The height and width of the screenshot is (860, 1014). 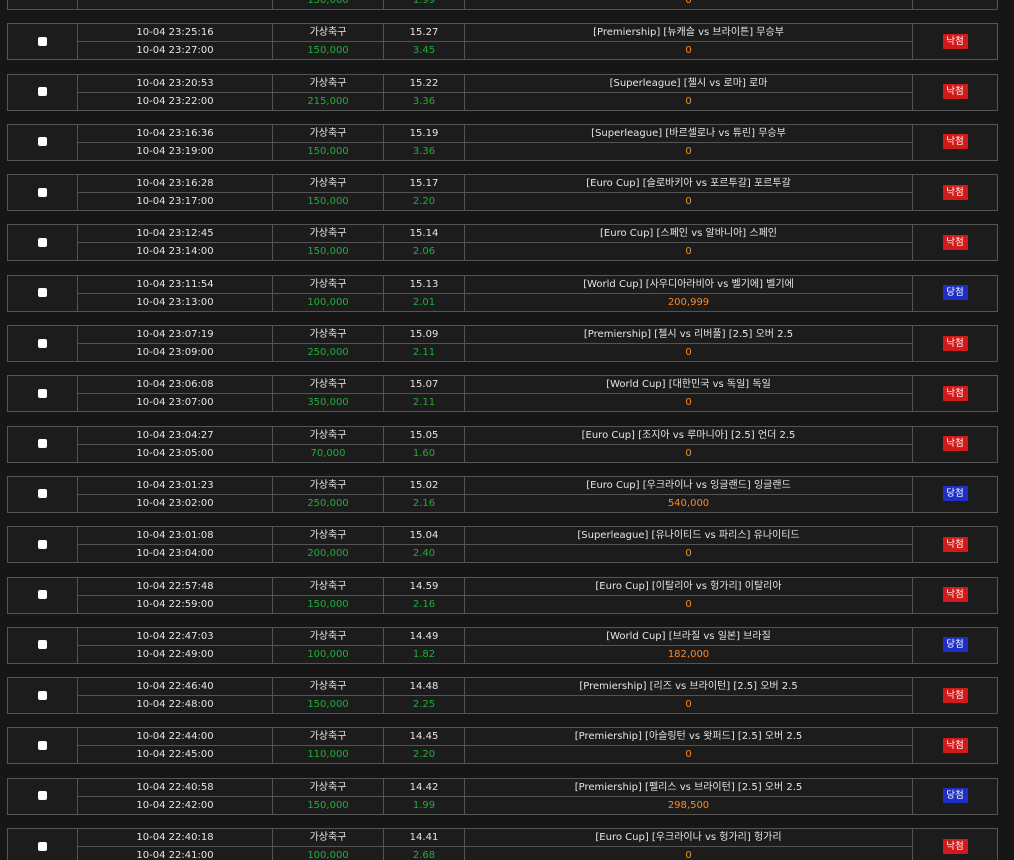 What do you see at coordinates (175, 687) in the screenshot?
I see `bet-time: 10-04 22:46:40` at bounding box center [175, 687].